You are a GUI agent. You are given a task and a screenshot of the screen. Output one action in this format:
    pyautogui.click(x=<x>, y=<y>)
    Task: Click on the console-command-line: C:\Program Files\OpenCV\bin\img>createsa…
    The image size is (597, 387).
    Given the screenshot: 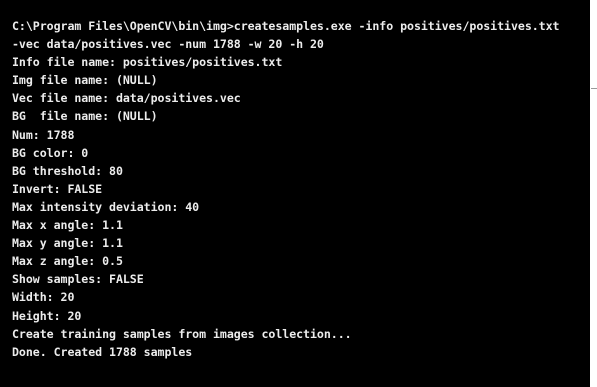 What is the action you would take?
    pyautogui.click(x=286, y=26)
    